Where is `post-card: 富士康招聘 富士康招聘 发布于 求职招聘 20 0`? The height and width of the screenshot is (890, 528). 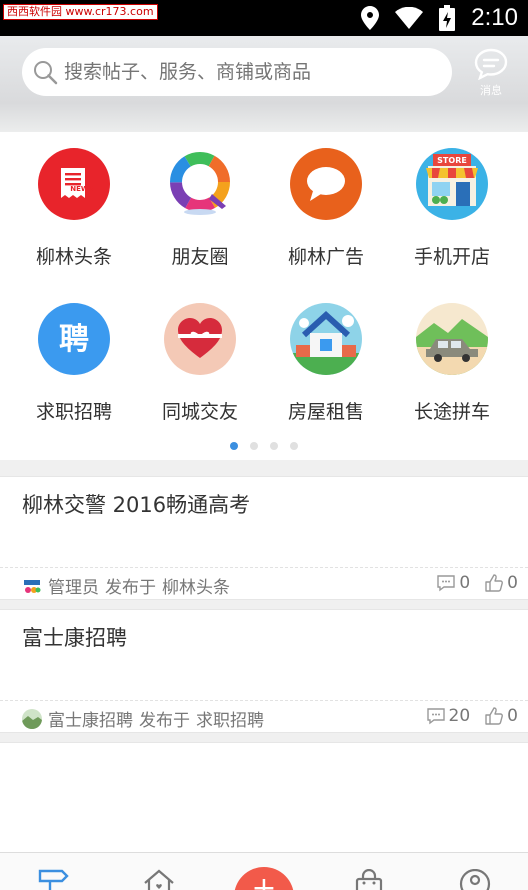 post-card: 富士康招聘 富士康招聘 发布于 求职招聘 20 0 is located at coordinates (264, 671).